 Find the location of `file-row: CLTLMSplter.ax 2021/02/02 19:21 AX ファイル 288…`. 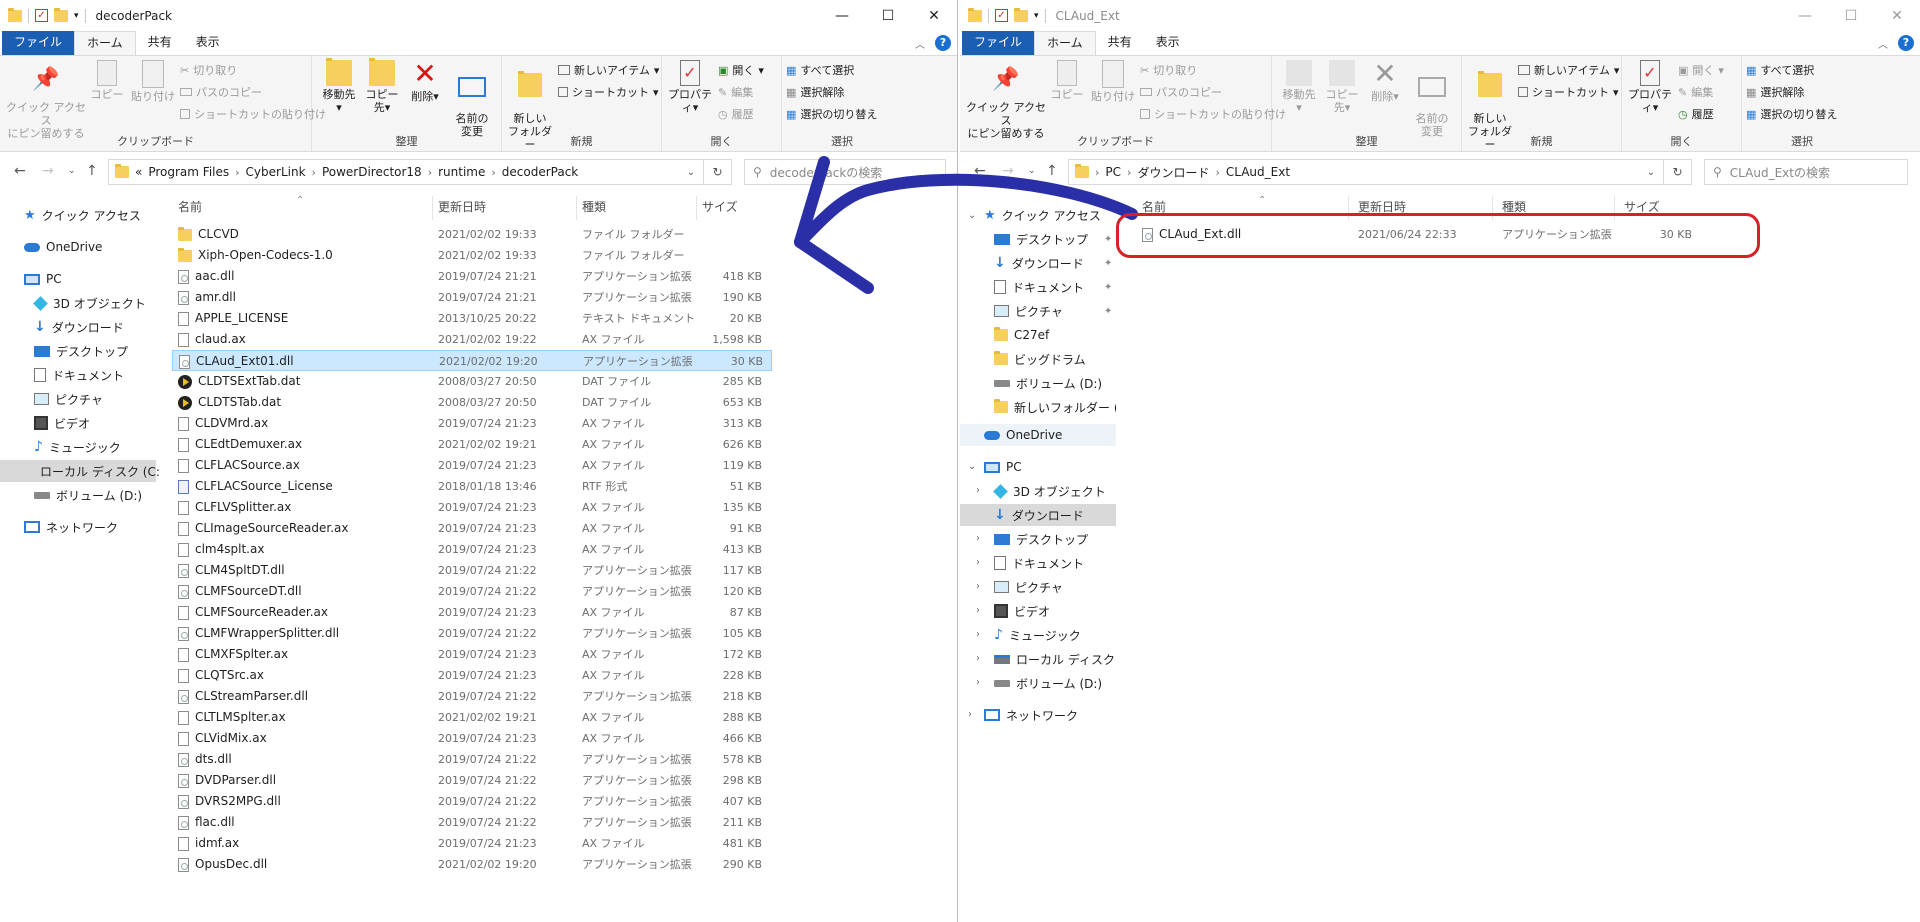

file-row: CLTLMSplter.ax 2021/02/02 19:21 AX ファイル 288… is located at coordinates (472, 717).